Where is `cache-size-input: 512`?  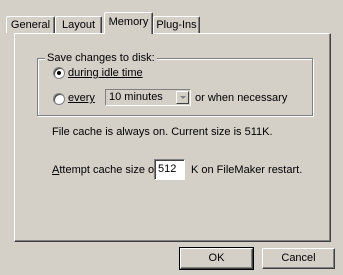 cache-size-input: 512 is located at coordinates (169, 169).